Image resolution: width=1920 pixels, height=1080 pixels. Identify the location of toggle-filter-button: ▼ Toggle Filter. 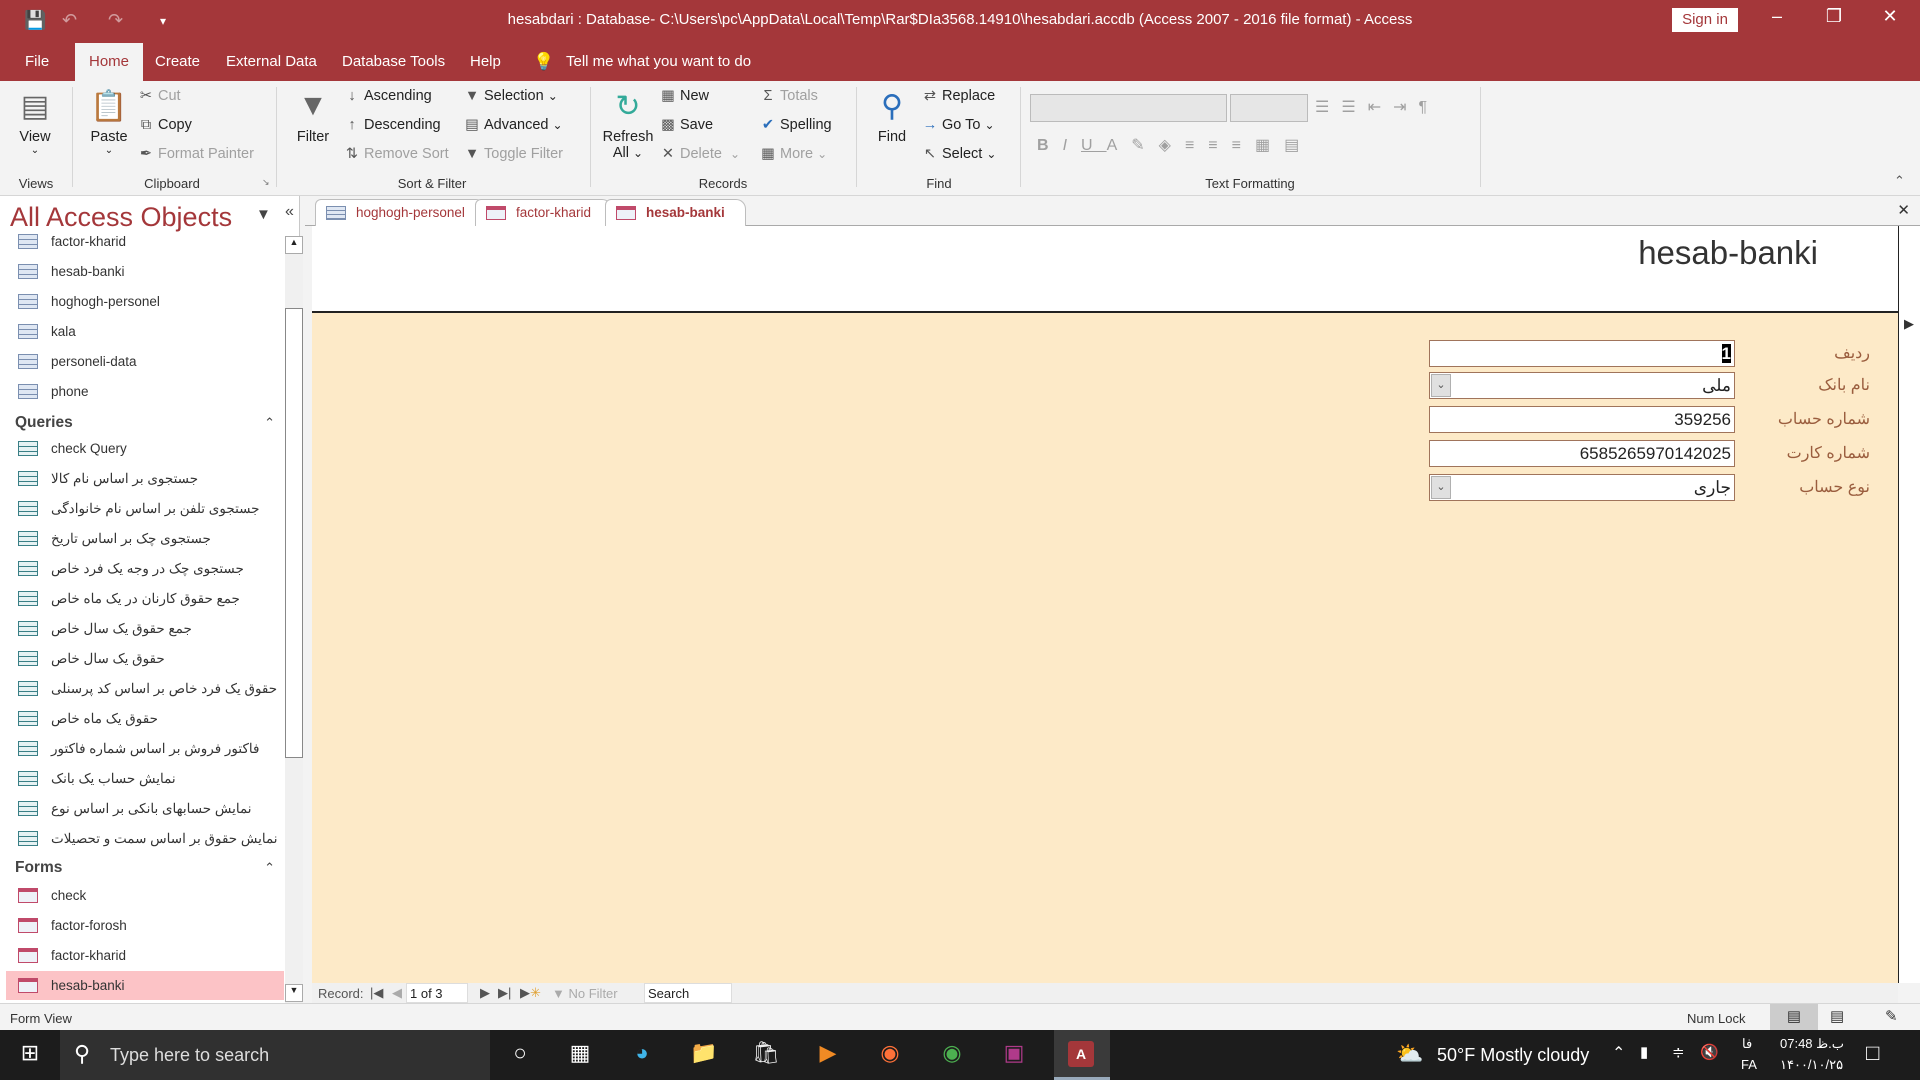
(513, 154).